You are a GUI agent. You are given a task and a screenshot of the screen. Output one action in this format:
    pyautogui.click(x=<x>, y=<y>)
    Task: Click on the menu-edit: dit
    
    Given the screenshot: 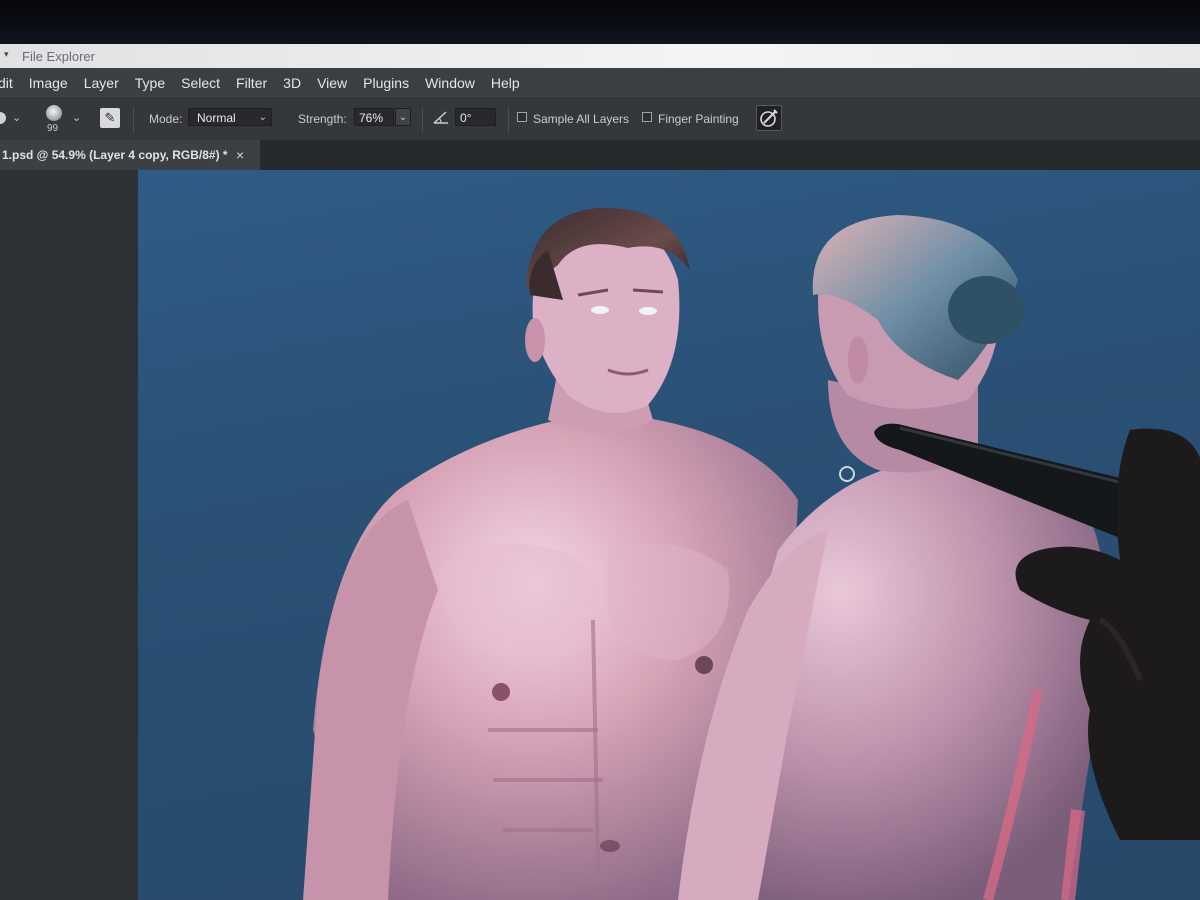 What is the action you would take?
    pyautogui.click(x=10, y=83)
    